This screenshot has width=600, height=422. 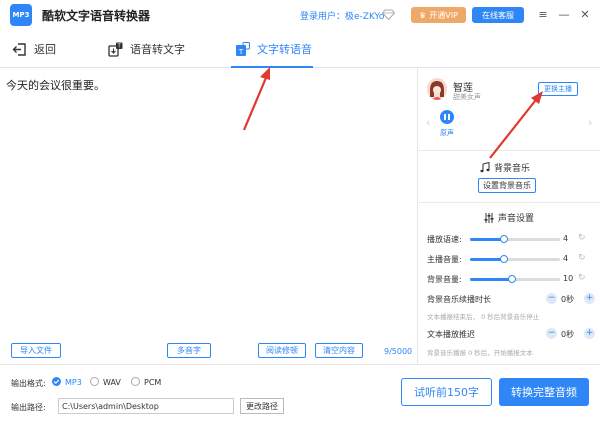 What do you see at coordinates (568, 299) in the screenshot?
I see `bgm-delay-value: 0秒` at bounding box center [568, 299].